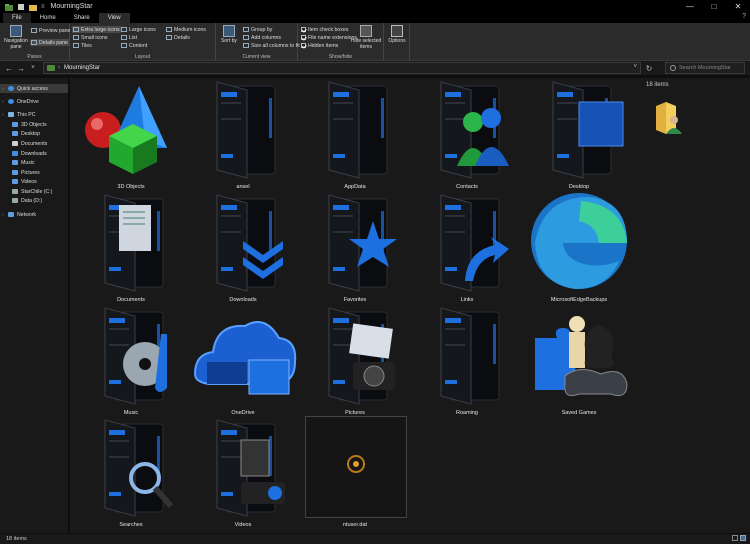 The width and height of the screenshot is (750, 544). Describe the element at coordinates (16, 37) in the screenshot. I see `navigation-pane-button: Navigation pane` at that location.